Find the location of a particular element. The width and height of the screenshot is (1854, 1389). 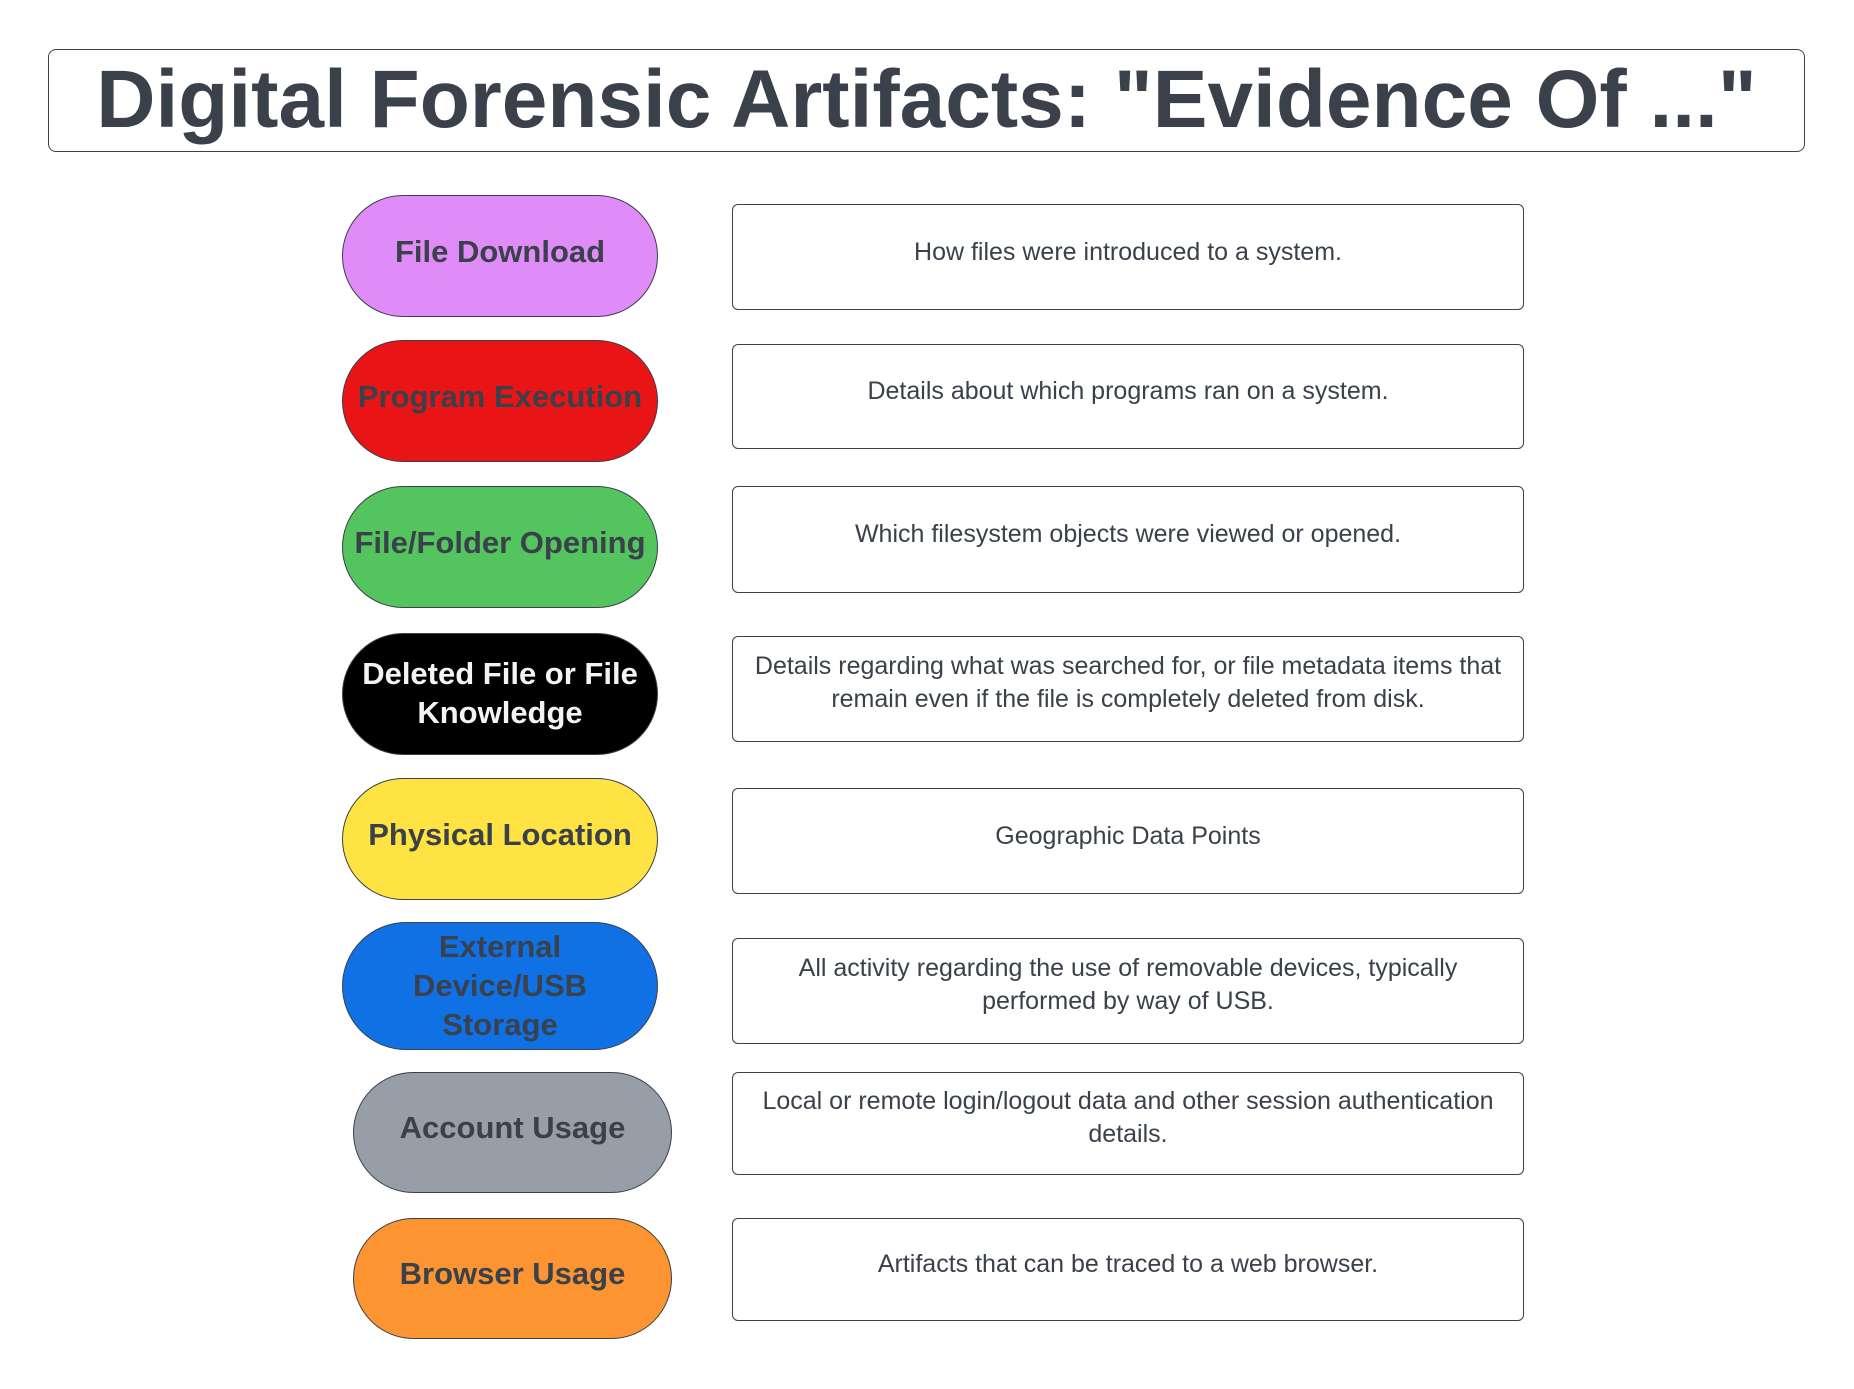

description-text: Geographic Data Points is located at coordinates (1128, 835).